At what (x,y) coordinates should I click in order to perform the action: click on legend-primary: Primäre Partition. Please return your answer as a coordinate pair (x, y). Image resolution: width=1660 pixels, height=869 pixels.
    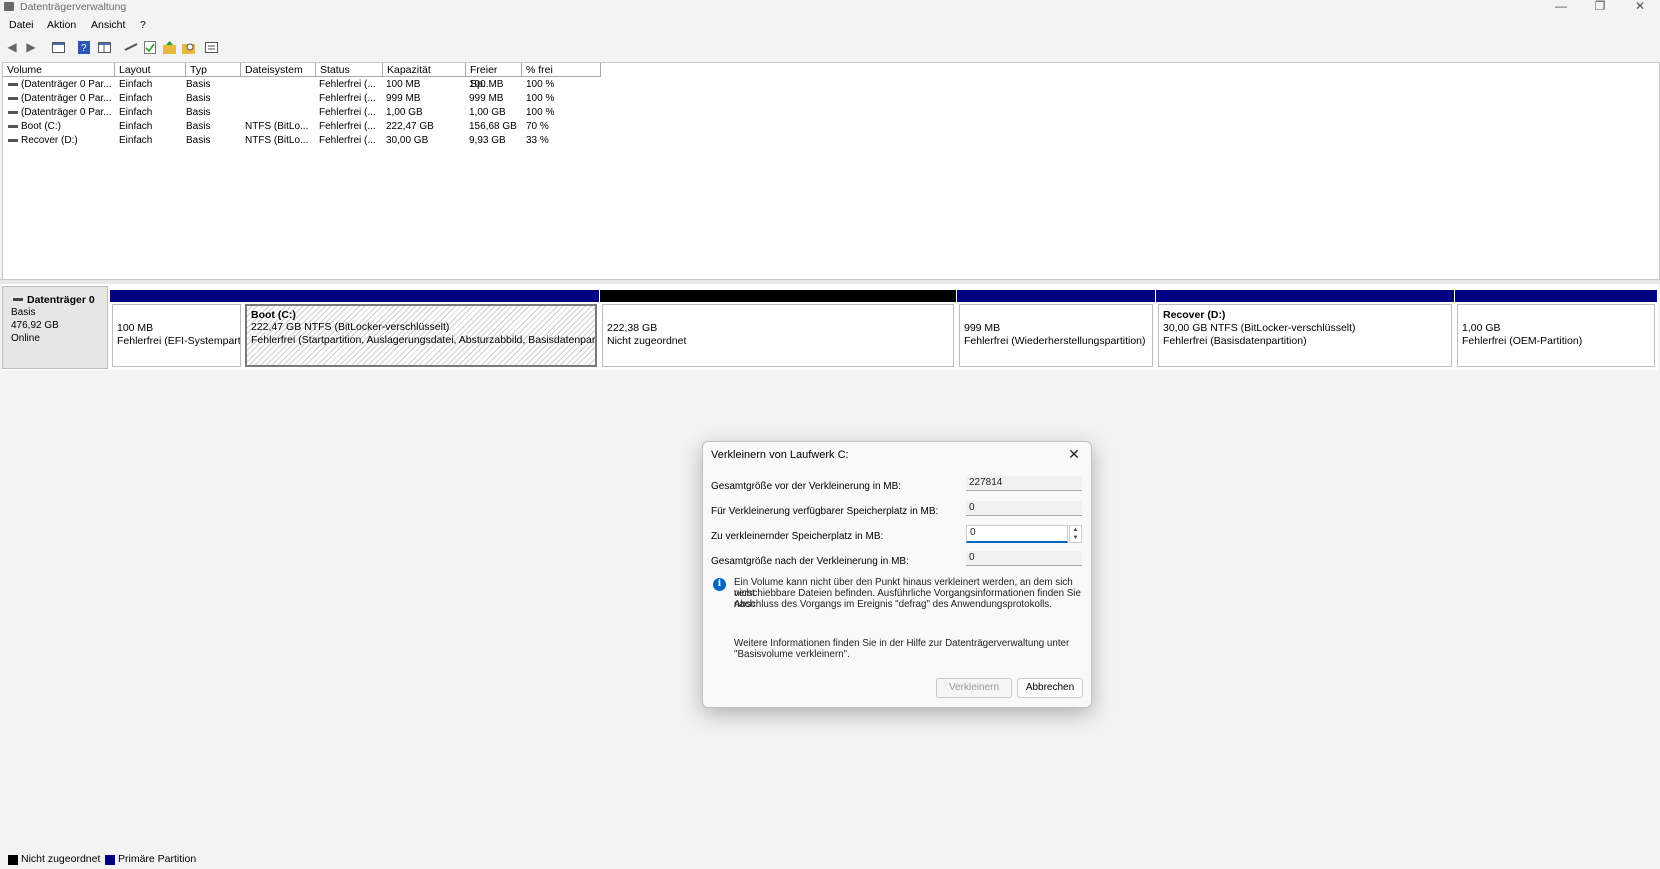
    Looking at the image, I should click on (157, 859).